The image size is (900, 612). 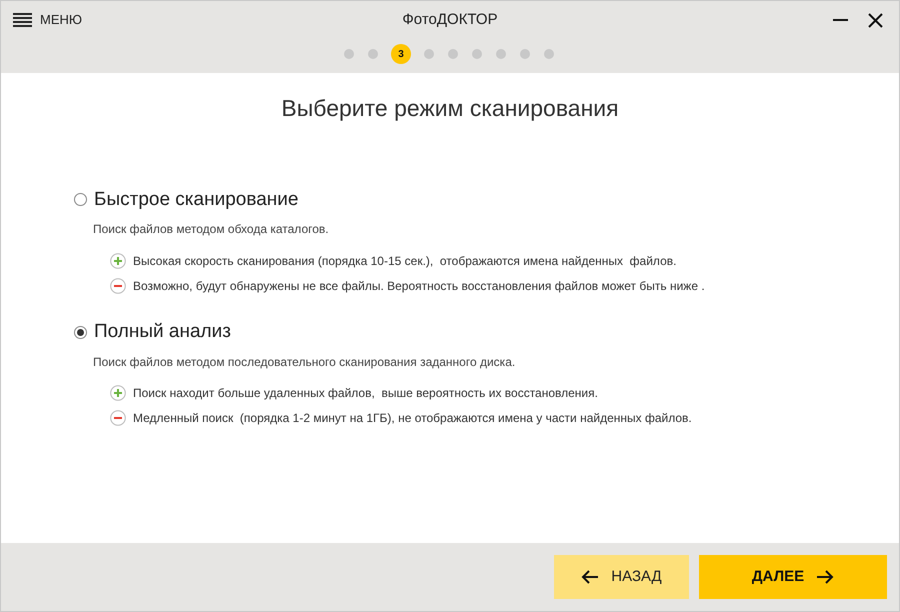 What do you see at coordinates (590, 577) in the screenshot?
I see `arrow-left-icon` at bounding box center [590, 577].